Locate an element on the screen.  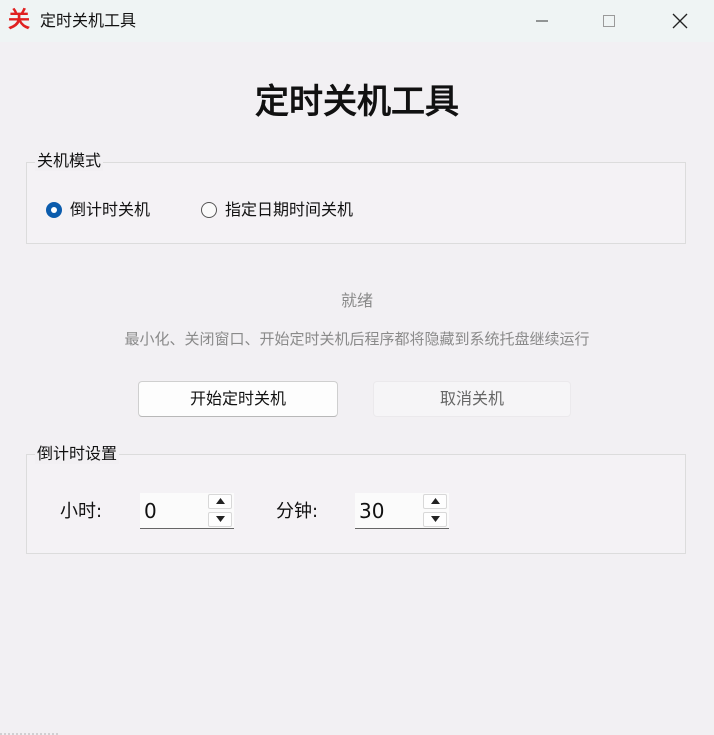
hours-decrement-button is located at coordinates (220, 519).